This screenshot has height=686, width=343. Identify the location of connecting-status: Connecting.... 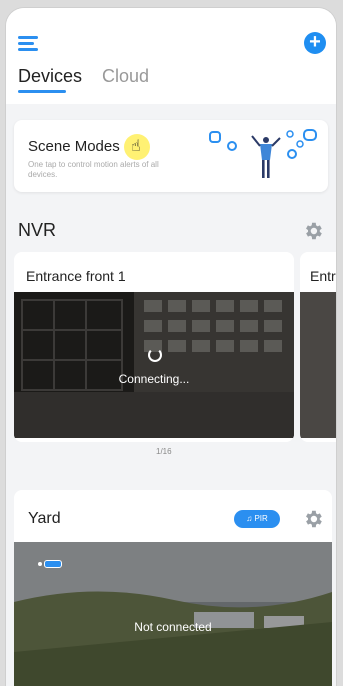
(154, 379).